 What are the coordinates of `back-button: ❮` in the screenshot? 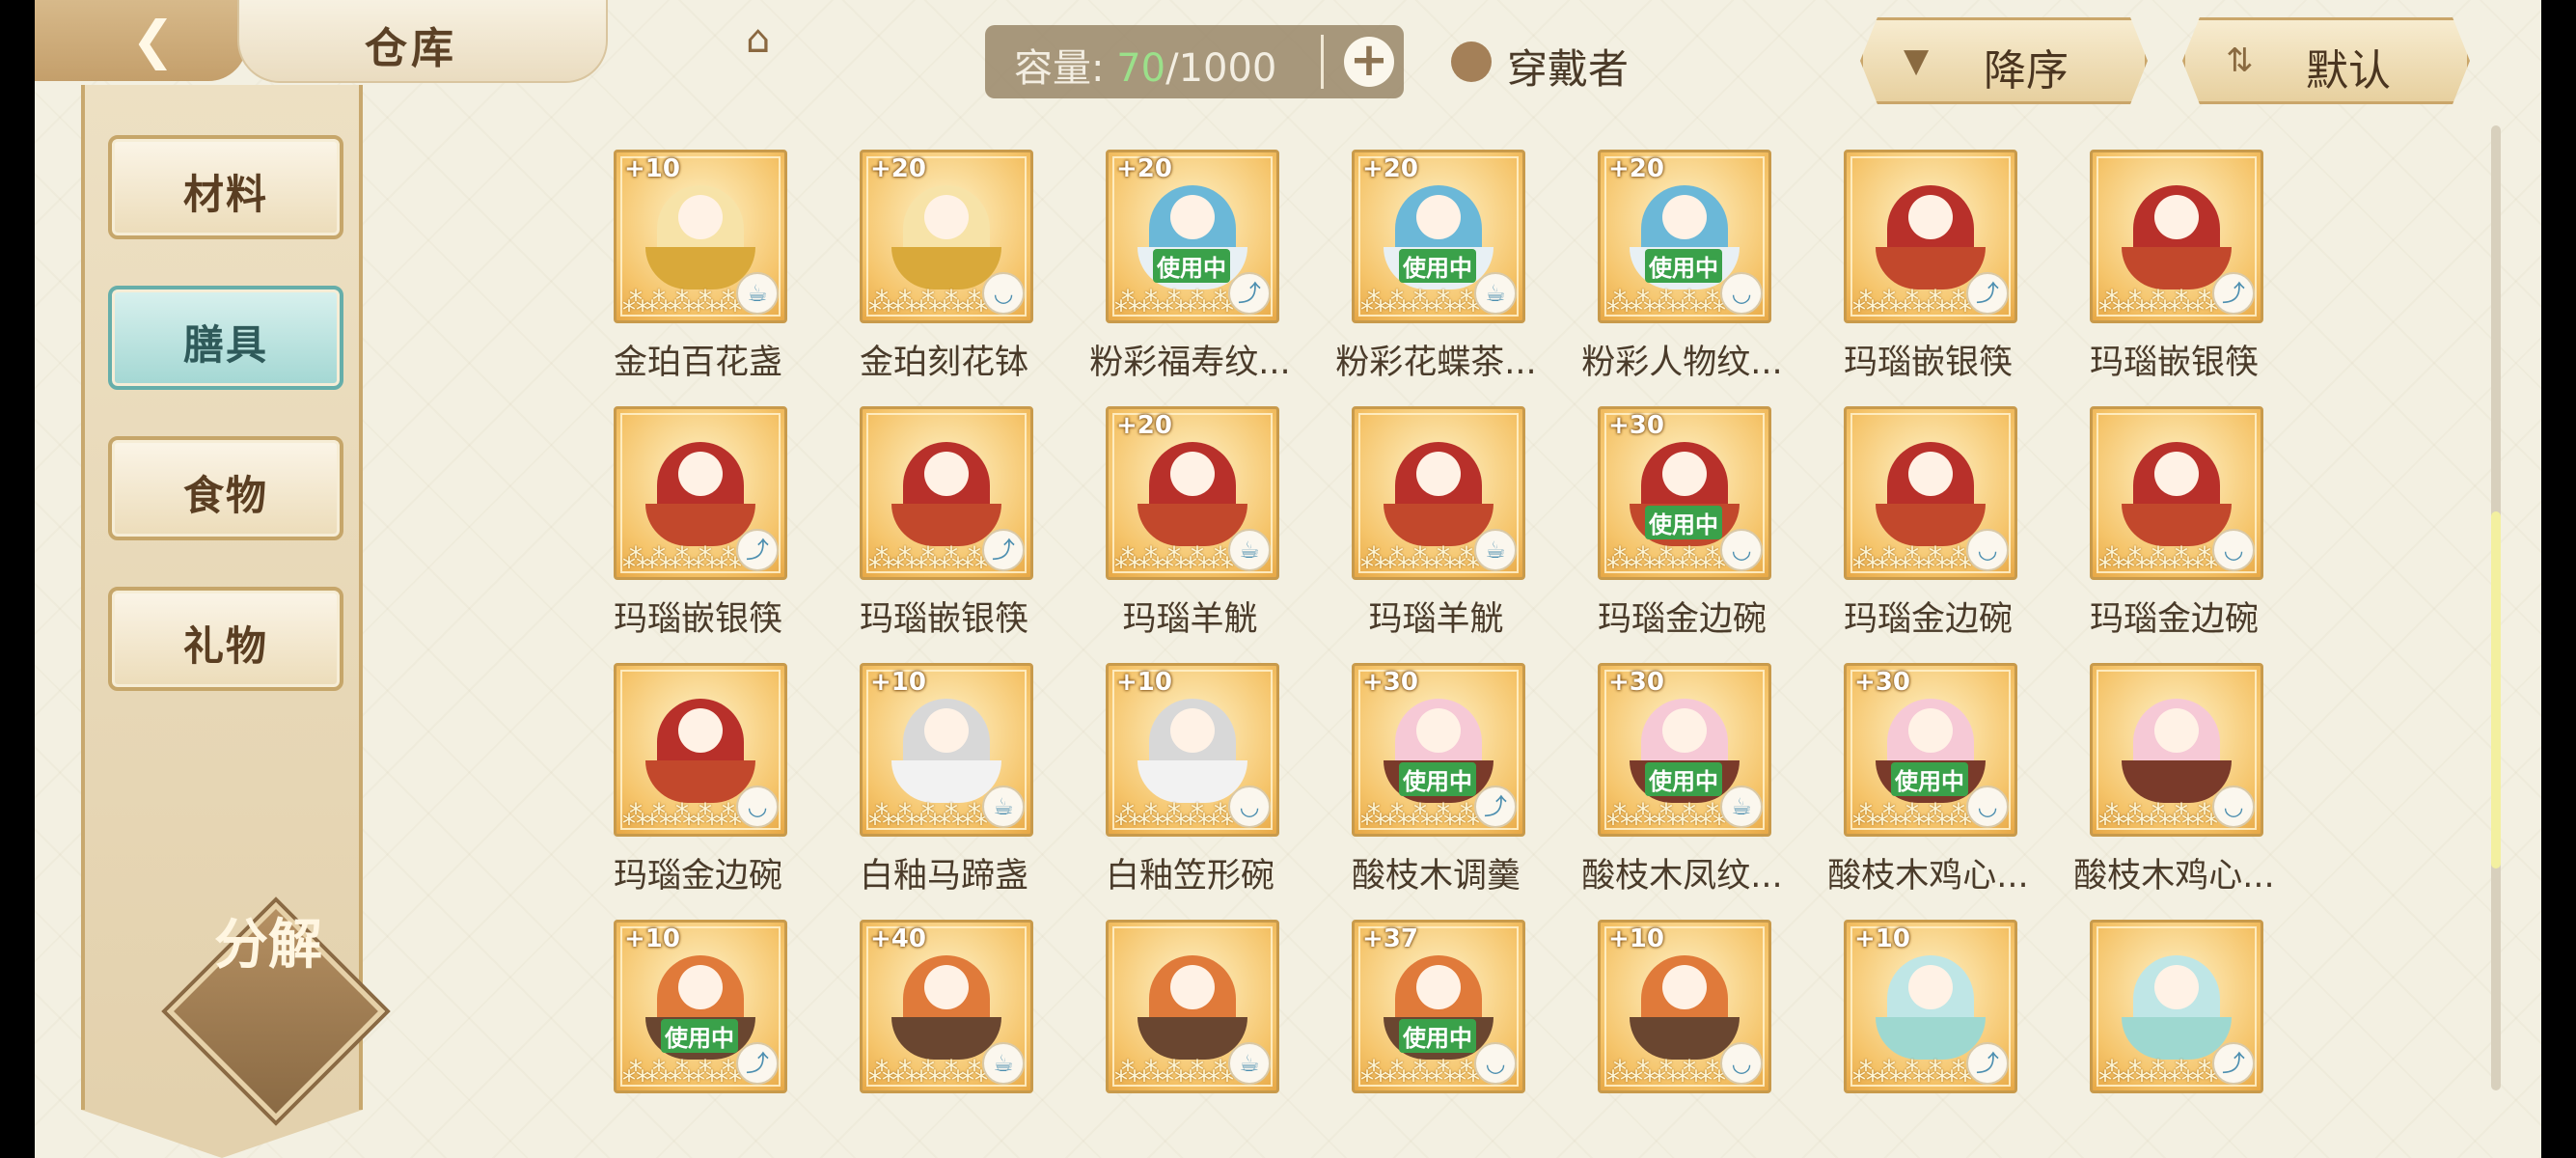 It's located at (141, 40).